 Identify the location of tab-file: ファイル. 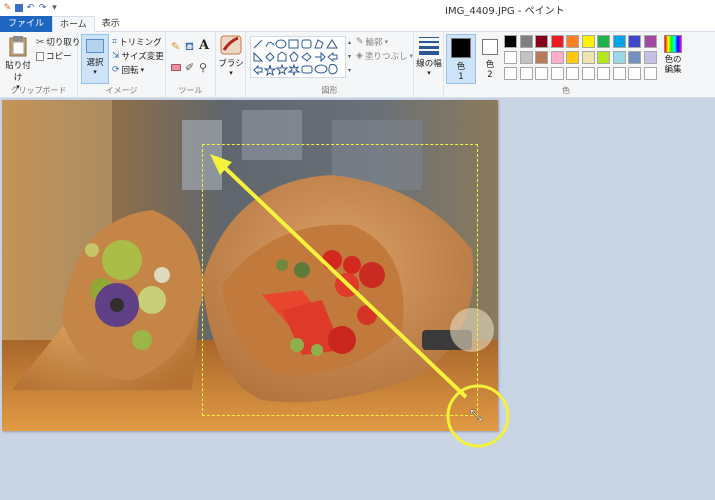
(26, 24).